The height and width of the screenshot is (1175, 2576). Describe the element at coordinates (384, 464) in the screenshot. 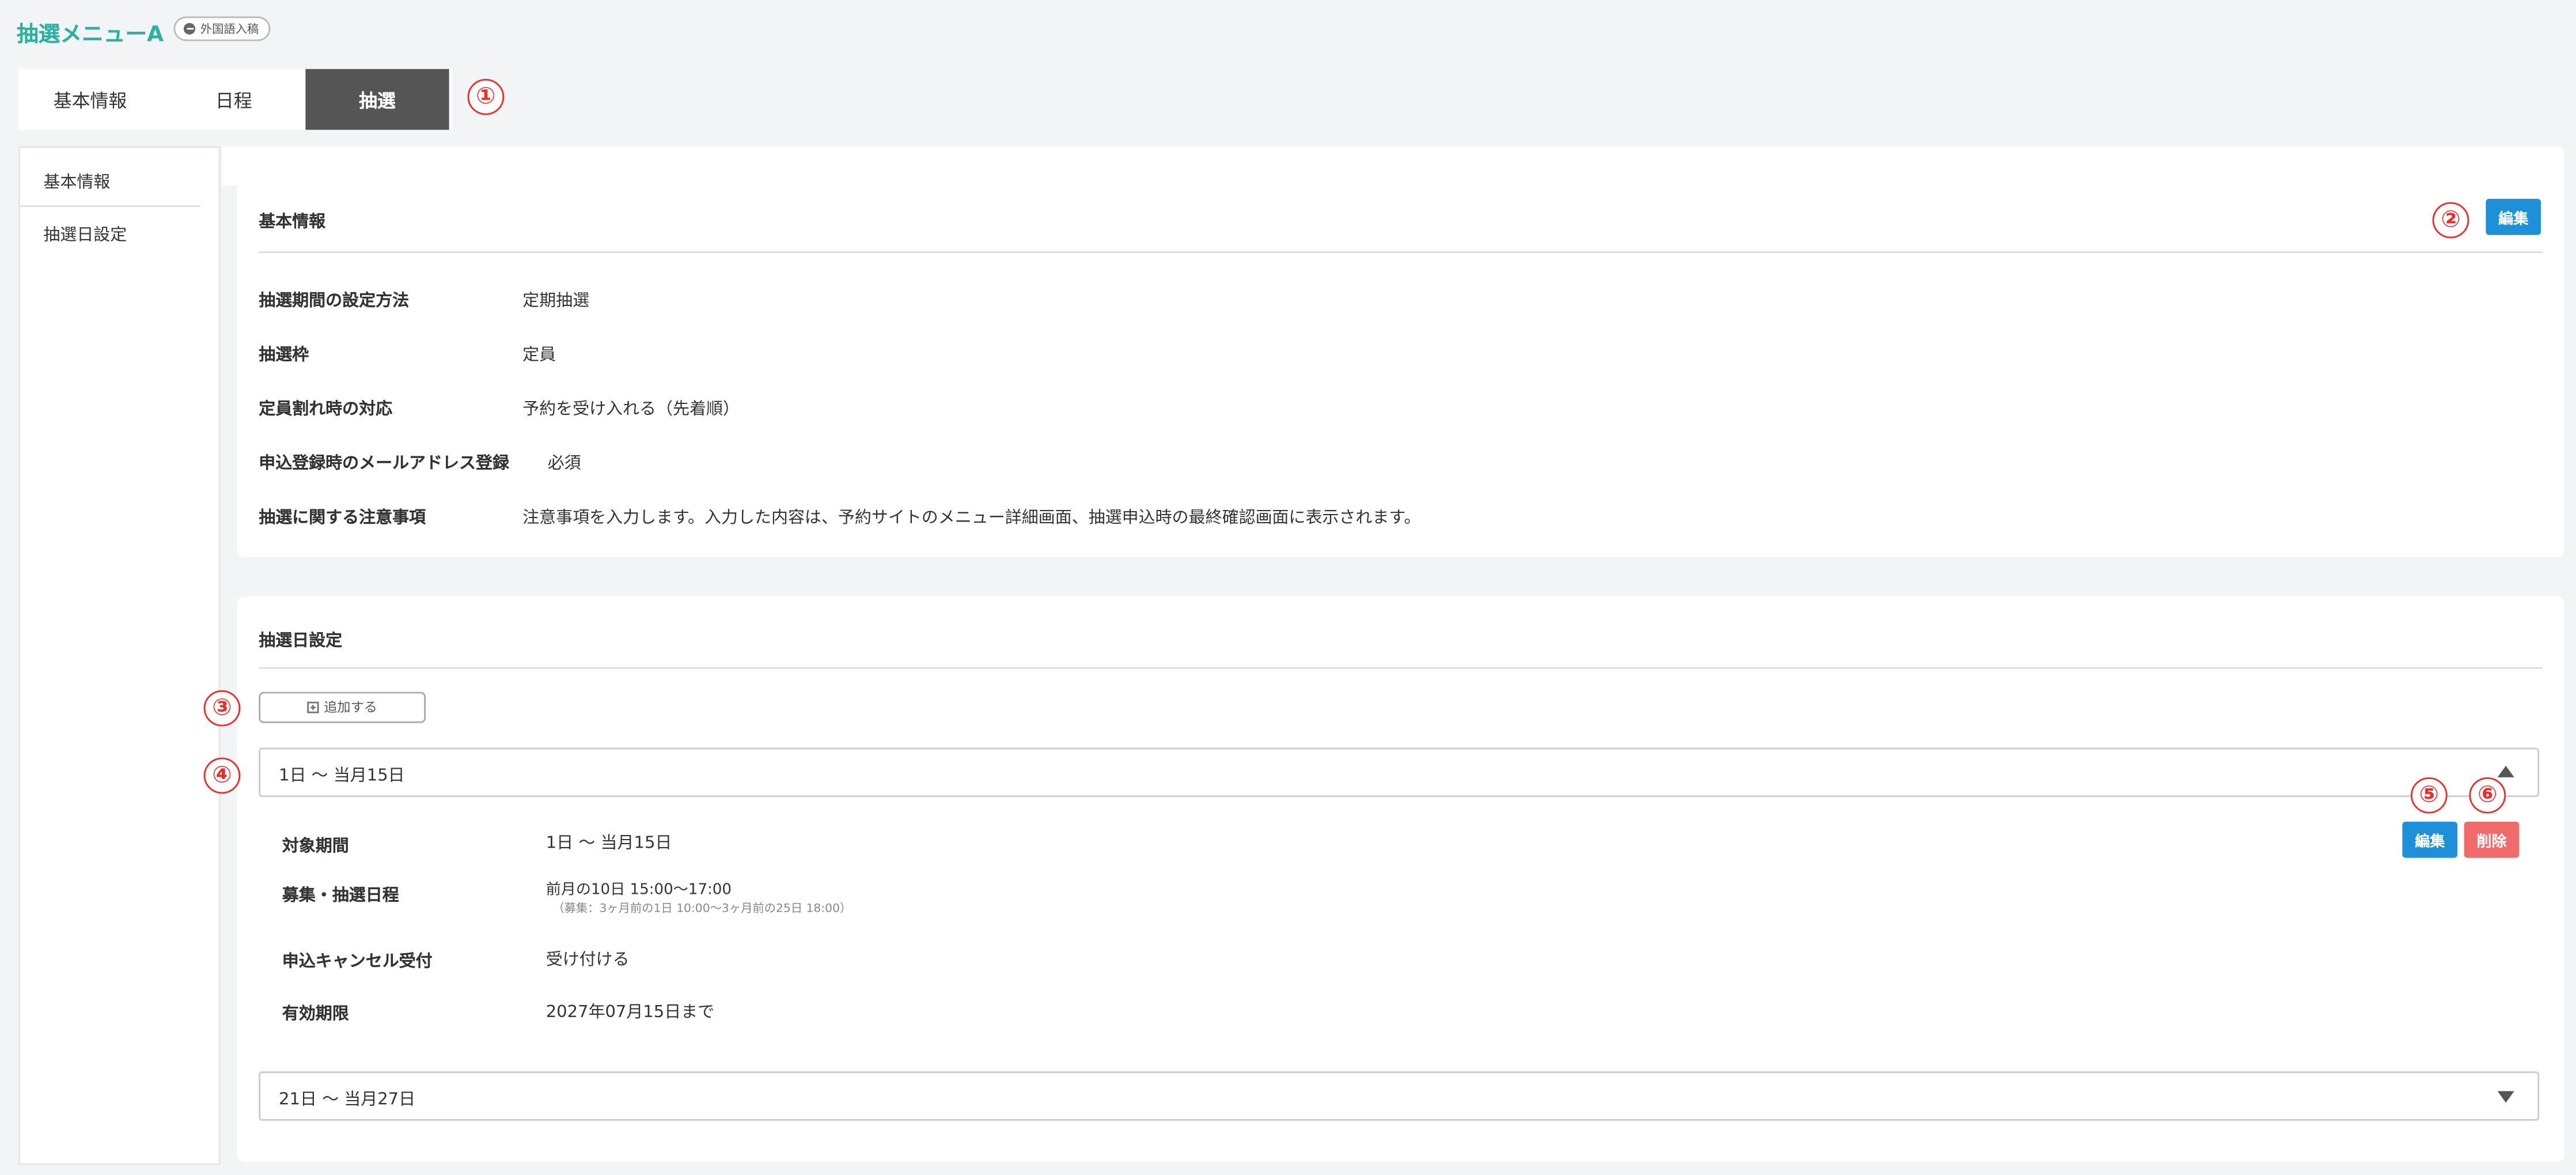

I see `row-label-email-registration: 申込登録時のメールアドレス登録` at that location.